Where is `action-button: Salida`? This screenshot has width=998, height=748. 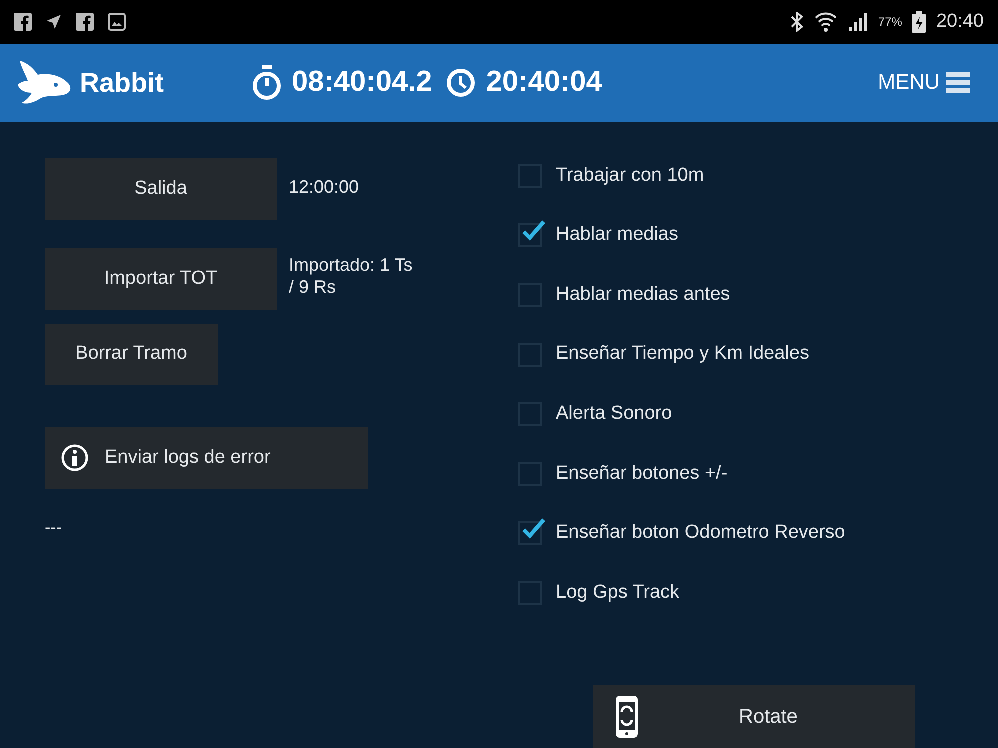
action-button: Salida is located at coordinates (161, 189).